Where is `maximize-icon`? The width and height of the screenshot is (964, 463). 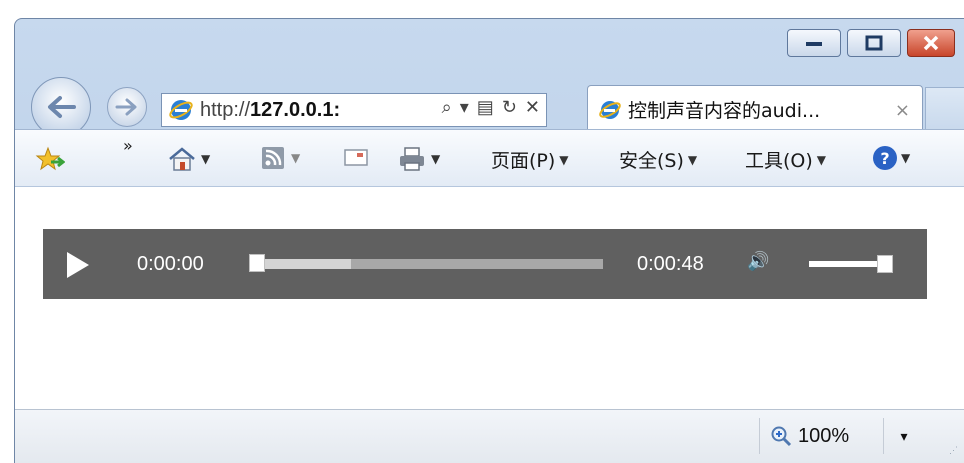 maximize-icon is located at coordinates (874, 43).